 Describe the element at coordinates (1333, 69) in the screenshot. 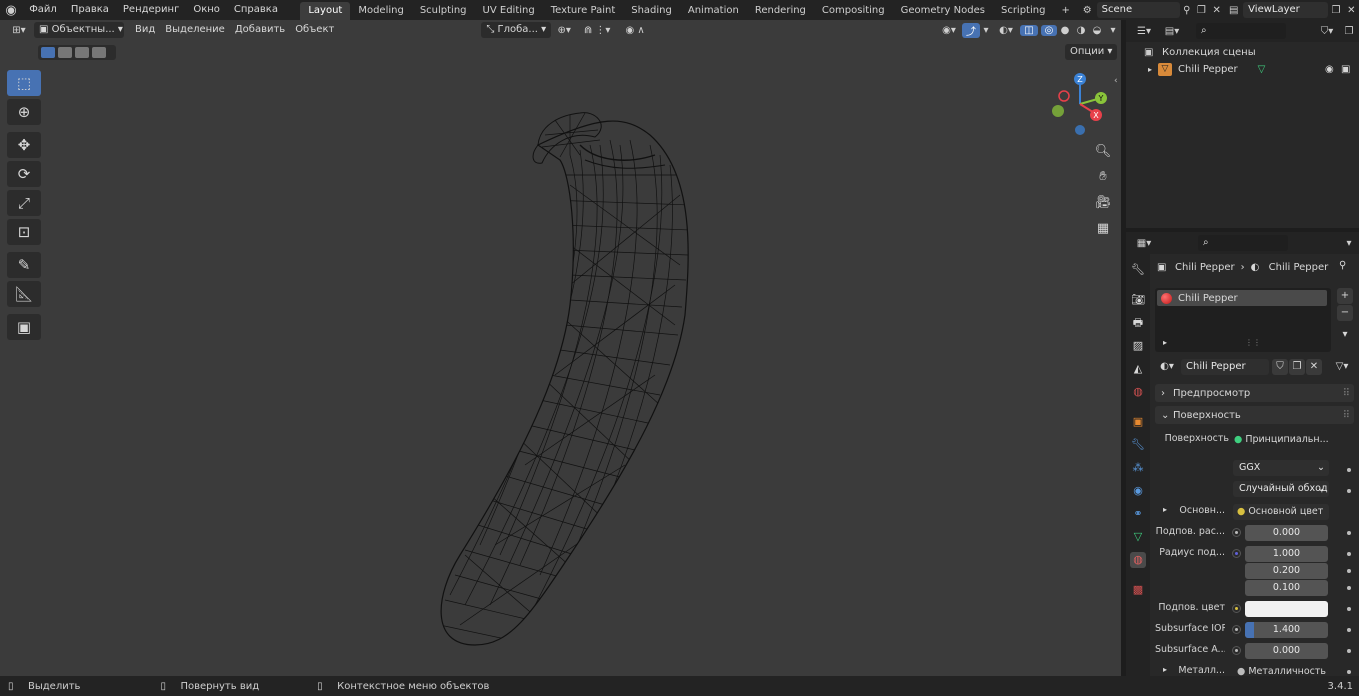

I see `visibility-eye-icon: ◉` at that location.